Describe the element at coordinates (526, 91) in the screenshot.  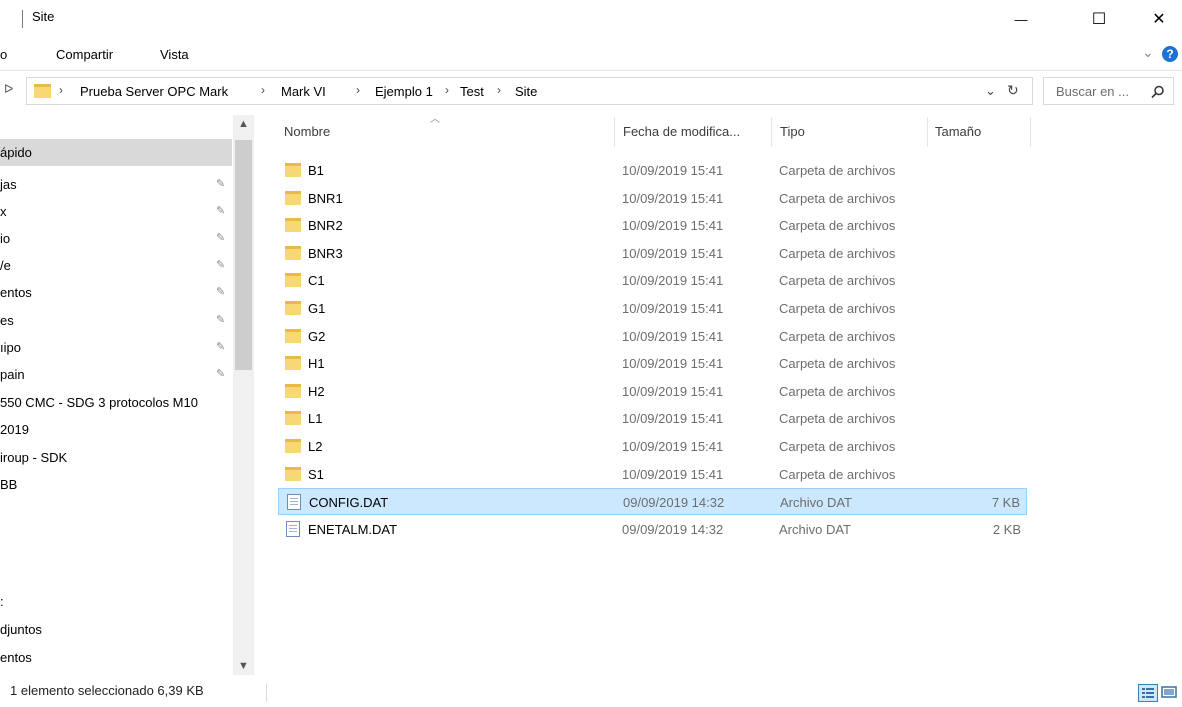
I see `breadcrumb-item: Site` at that location.